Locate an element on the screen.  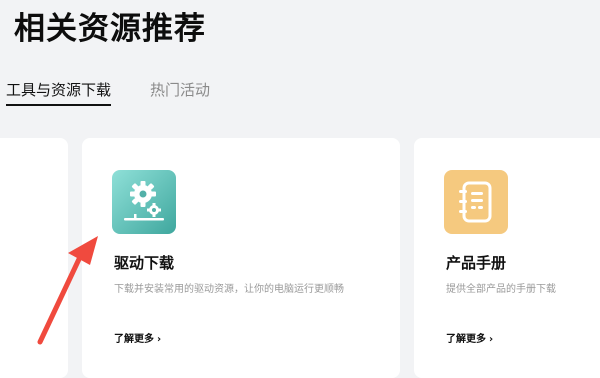
card-title: 产品手册 is located at coordinates (476, 263).